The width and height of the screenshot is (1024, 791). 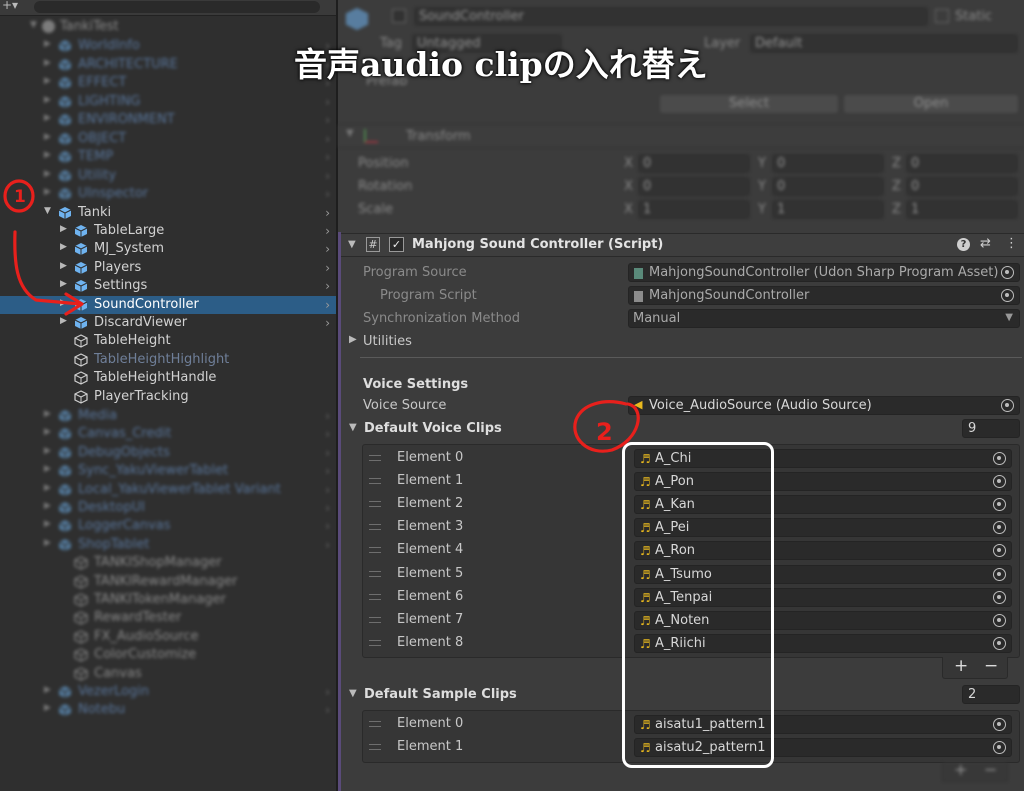 What do you see at coordinates (433, 428) in the screenshot?
I see `default-voice-clips-label: Default Voice Clips` at bounding box center [433, 428].